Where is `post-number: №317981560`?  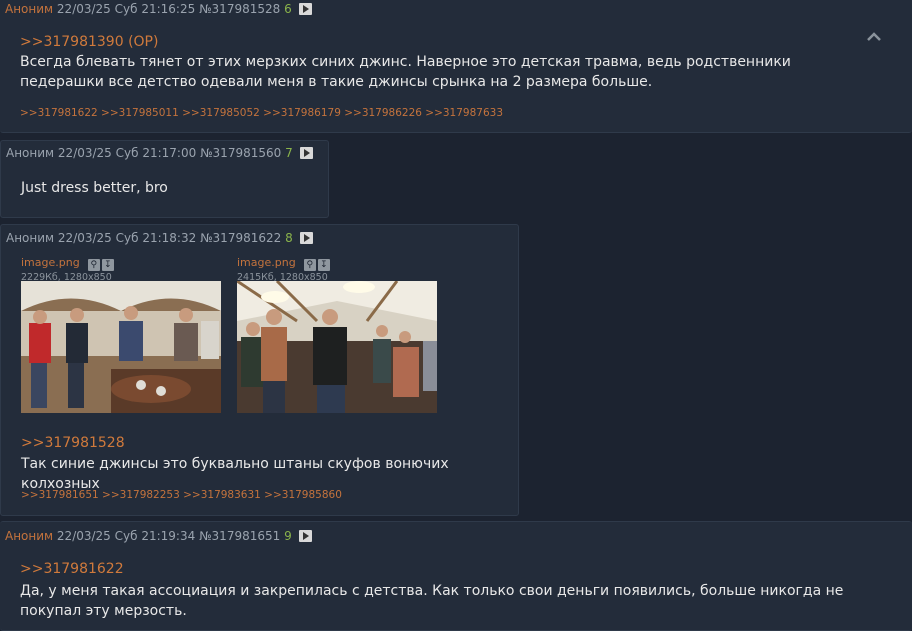 post-number: №317981560 is located at coordinates (240, 153).